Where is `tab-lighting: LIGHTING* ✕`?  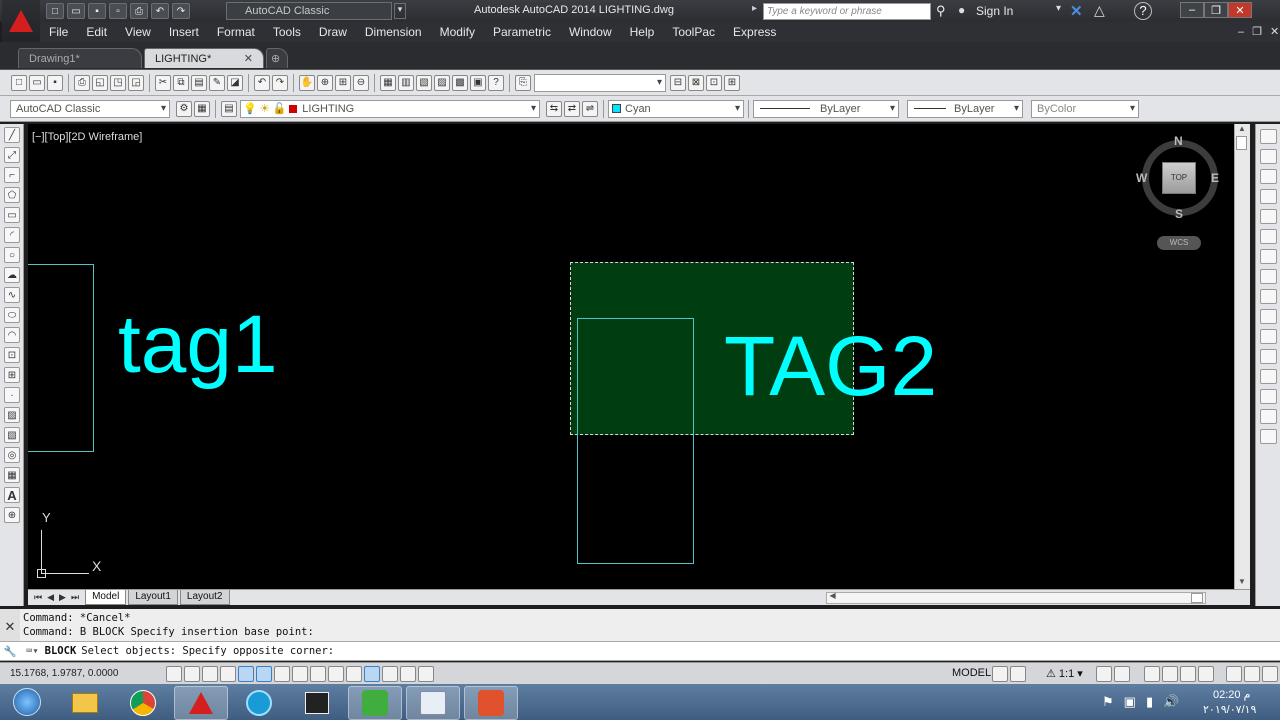
tab-lighting: LIGHTING* ✕ is located at coordinates (204, 58).